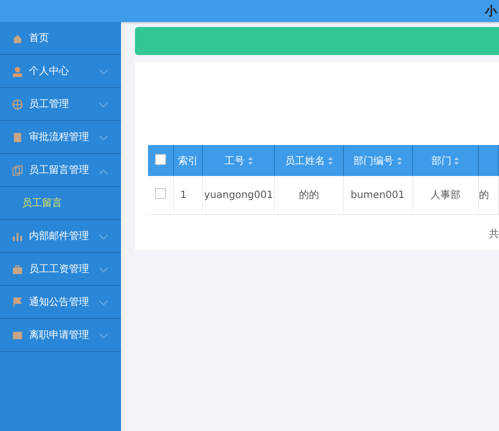 The image size is (499, 431). I want to click on table-cell: 的, so click(484, 195).